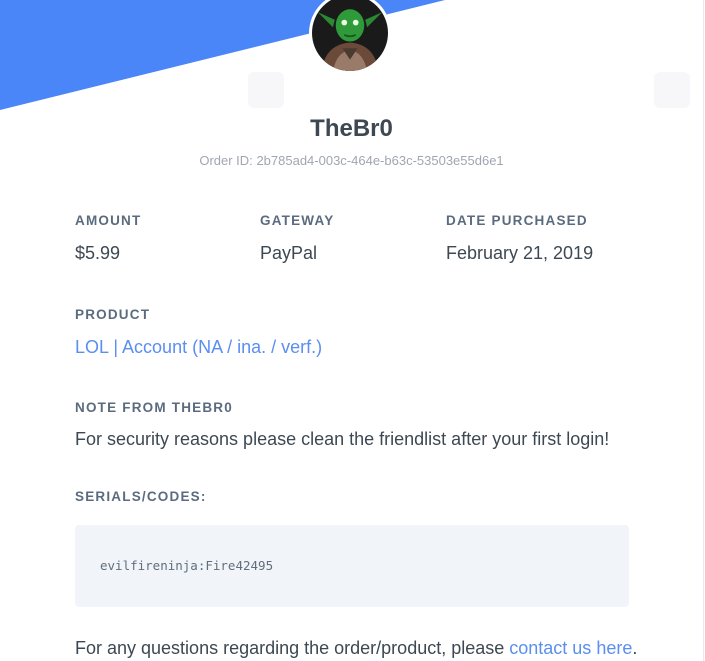 This screenshot has width=705, height=661. Describe the element at coordinates (297, 220) in the screenshot. I see `gateway-label: GATEWAY` at that location.